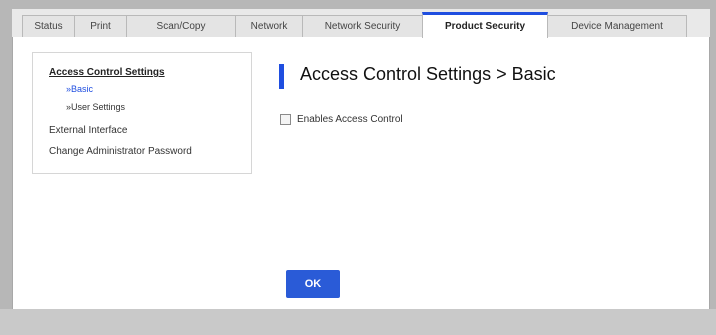 This screenshot has height=335, width=716. Describe the element at coordinates (285, 119) in the screenshot. I see `enable-access-control-checkbox` at that location.